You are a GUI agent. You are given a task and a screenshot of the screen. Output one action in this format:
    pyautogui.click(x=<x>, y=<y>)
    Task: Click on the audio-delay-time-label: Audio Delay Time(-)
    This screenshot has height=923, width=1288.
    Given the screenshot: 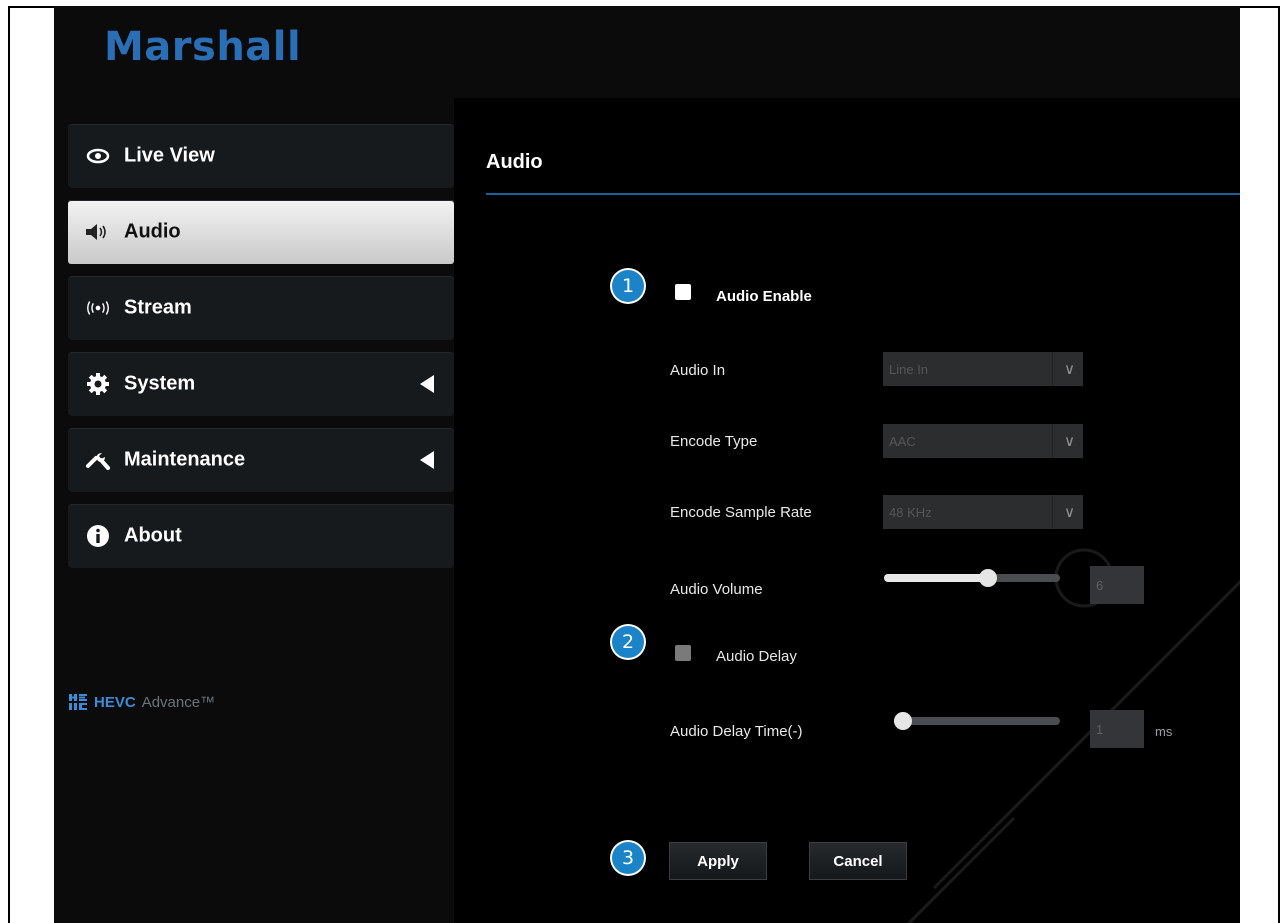 What is the action you would take?
    pyautogui.click(x=736, y=731)
    